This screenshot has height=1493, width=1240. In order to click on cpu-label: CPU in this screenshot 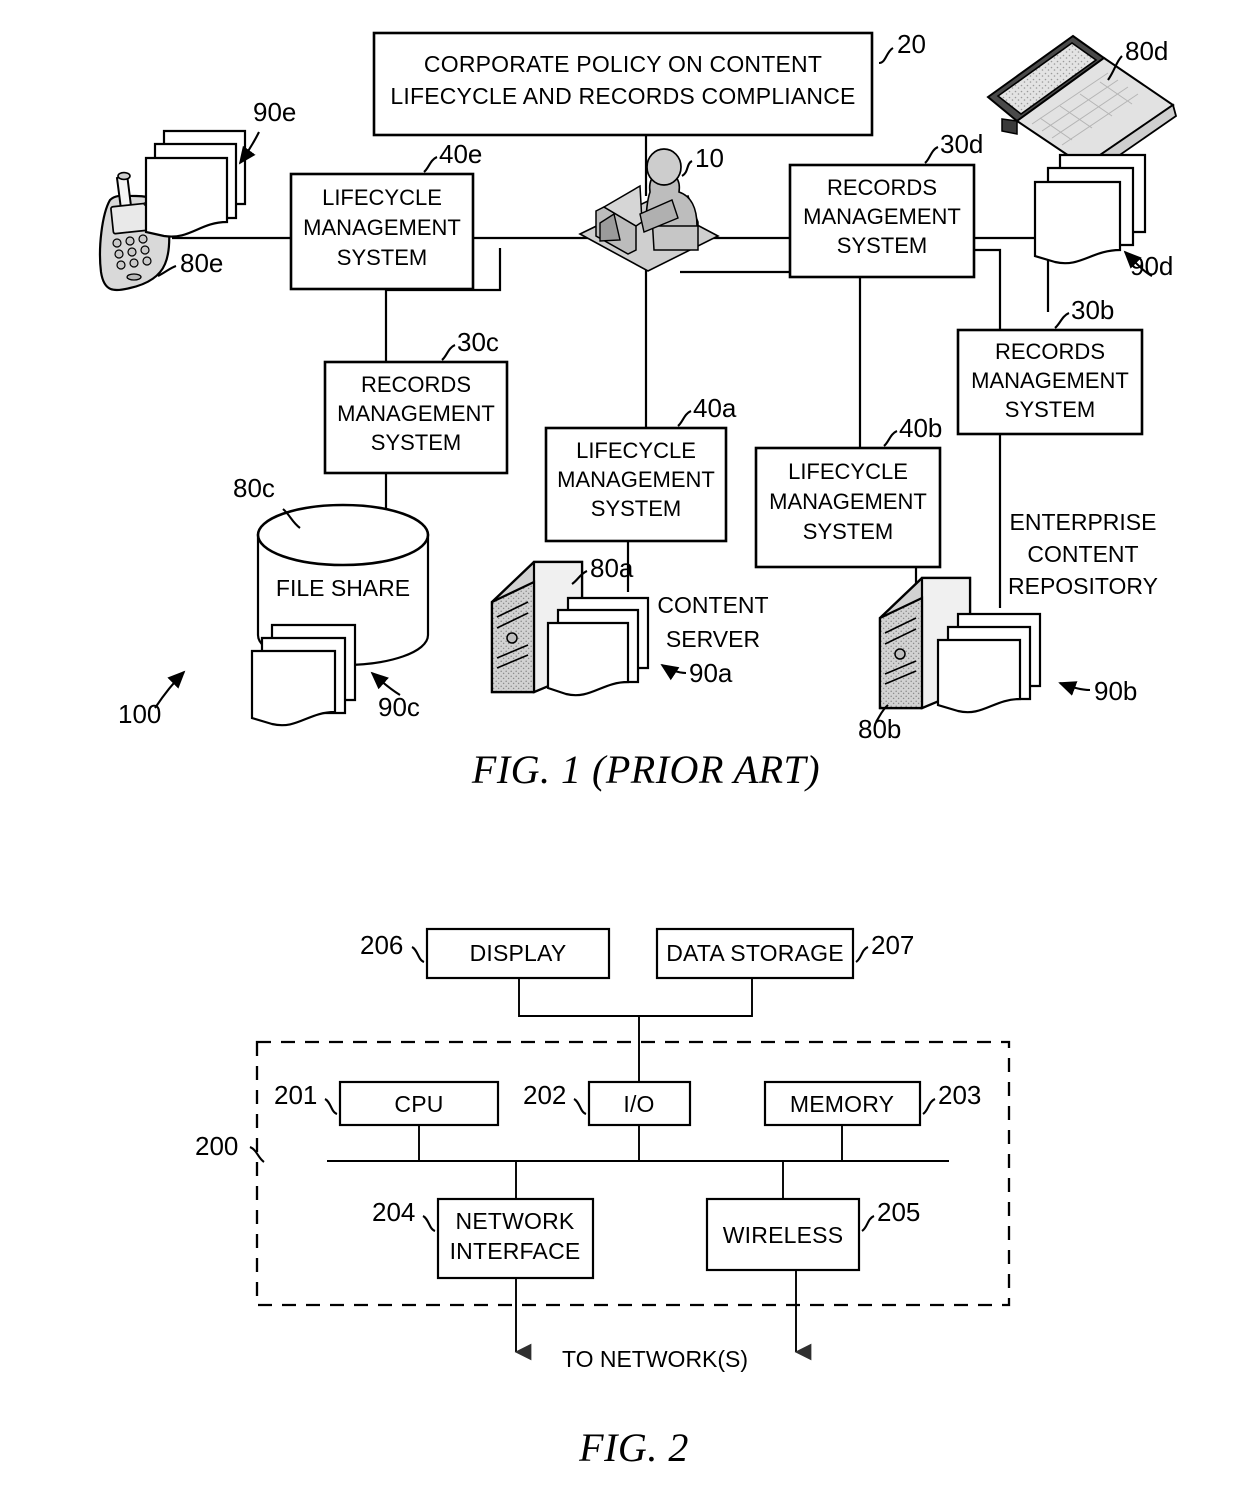, I will do `click(418, 1104)`.